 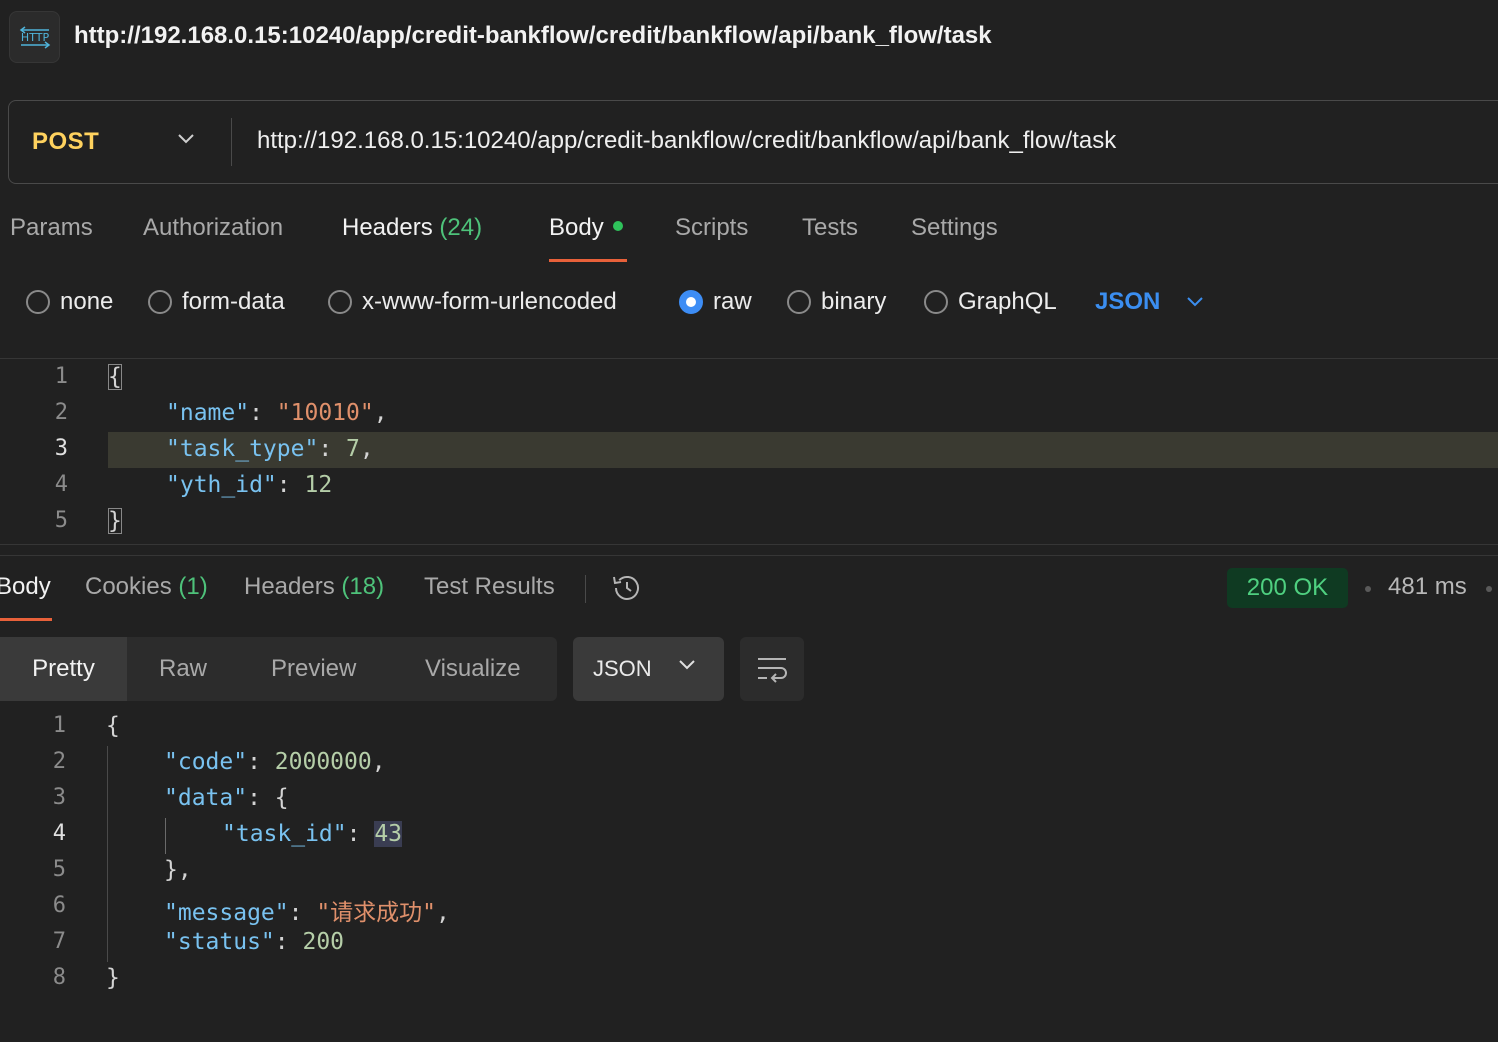 I want to click on modified-dot-icon, so click(x=617, y=226).